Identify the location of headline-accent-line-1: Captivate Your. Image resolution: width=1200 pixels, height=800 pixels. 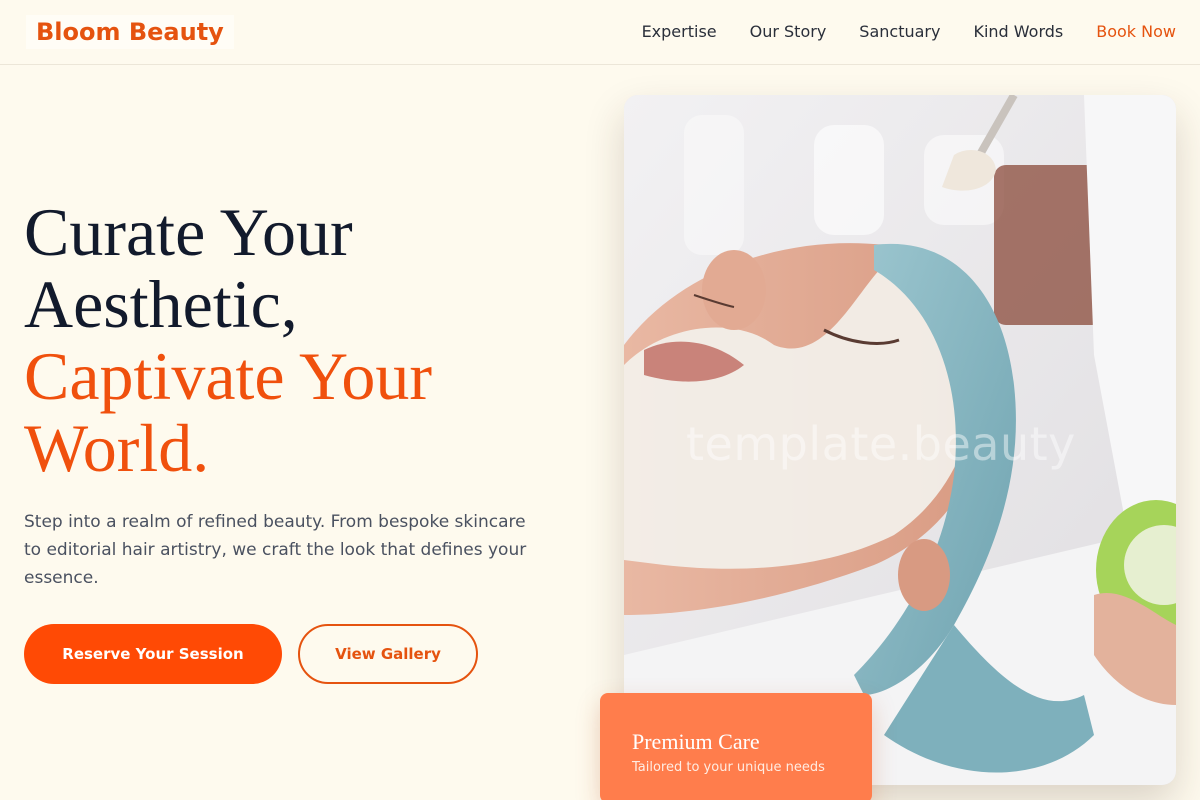
(228, 376).